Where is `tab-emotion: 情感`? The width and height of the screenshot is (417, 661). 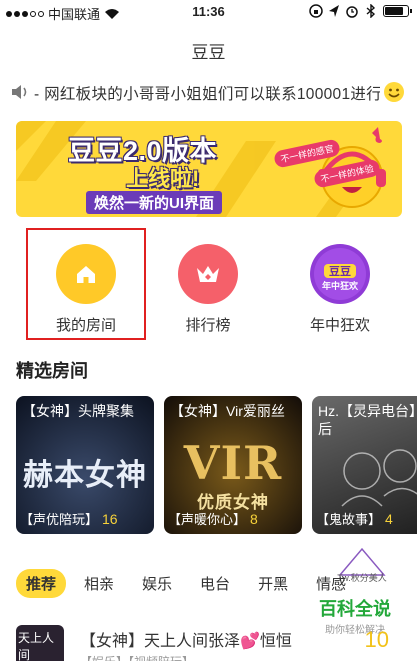 tab-emotion: 情感 is located at coordinates (331, 583).